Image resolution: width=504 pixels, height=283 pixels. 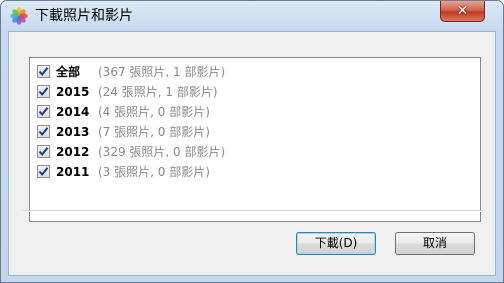 What do you see at coordinates (73, 152) in the screenshot?
I see `list-item-label: 2012` at bounding box center [73, 152].